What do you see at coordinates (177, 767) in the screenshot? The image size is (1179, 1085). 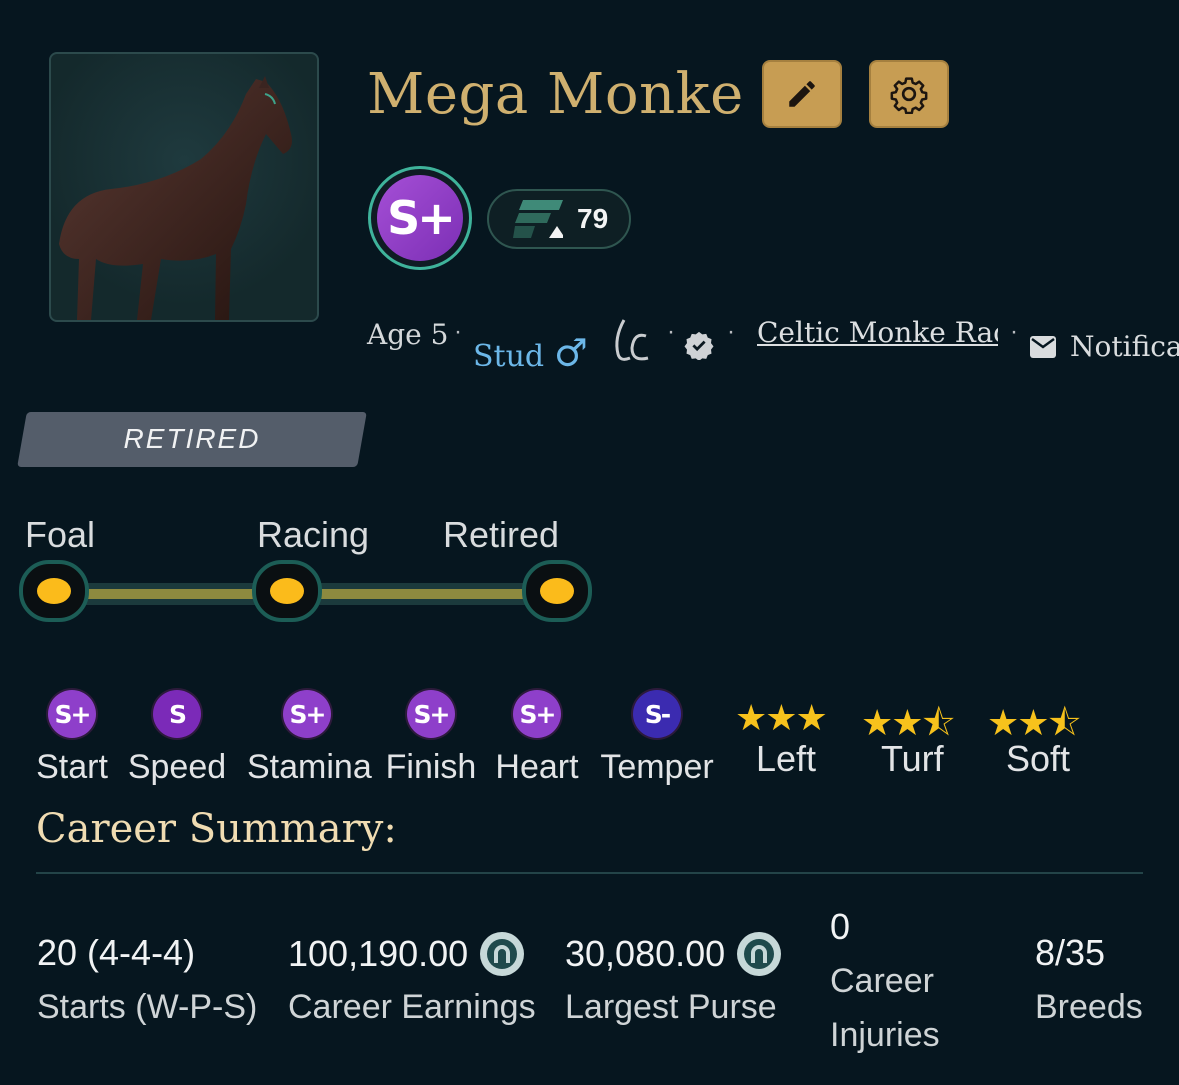 I see `attribute-label: Speed` at bounding box center [177, 767].